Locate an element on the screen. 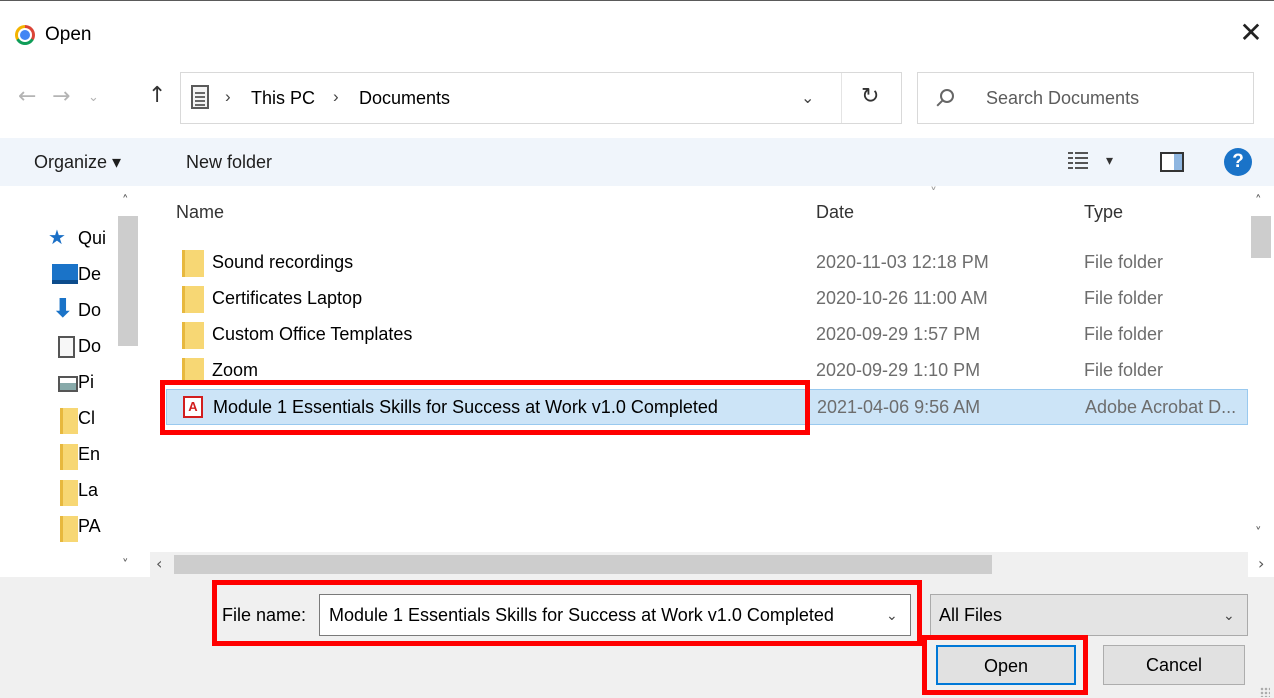  address-bar: › This PC › Documents ⌄ ↻ is located at coordinates (541, 98).